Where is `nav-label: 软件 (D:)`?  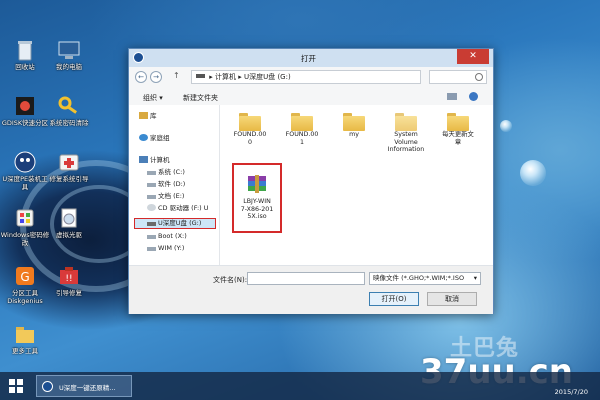
nav-label: 软件 (D:) is located at coordinates (172, 184).